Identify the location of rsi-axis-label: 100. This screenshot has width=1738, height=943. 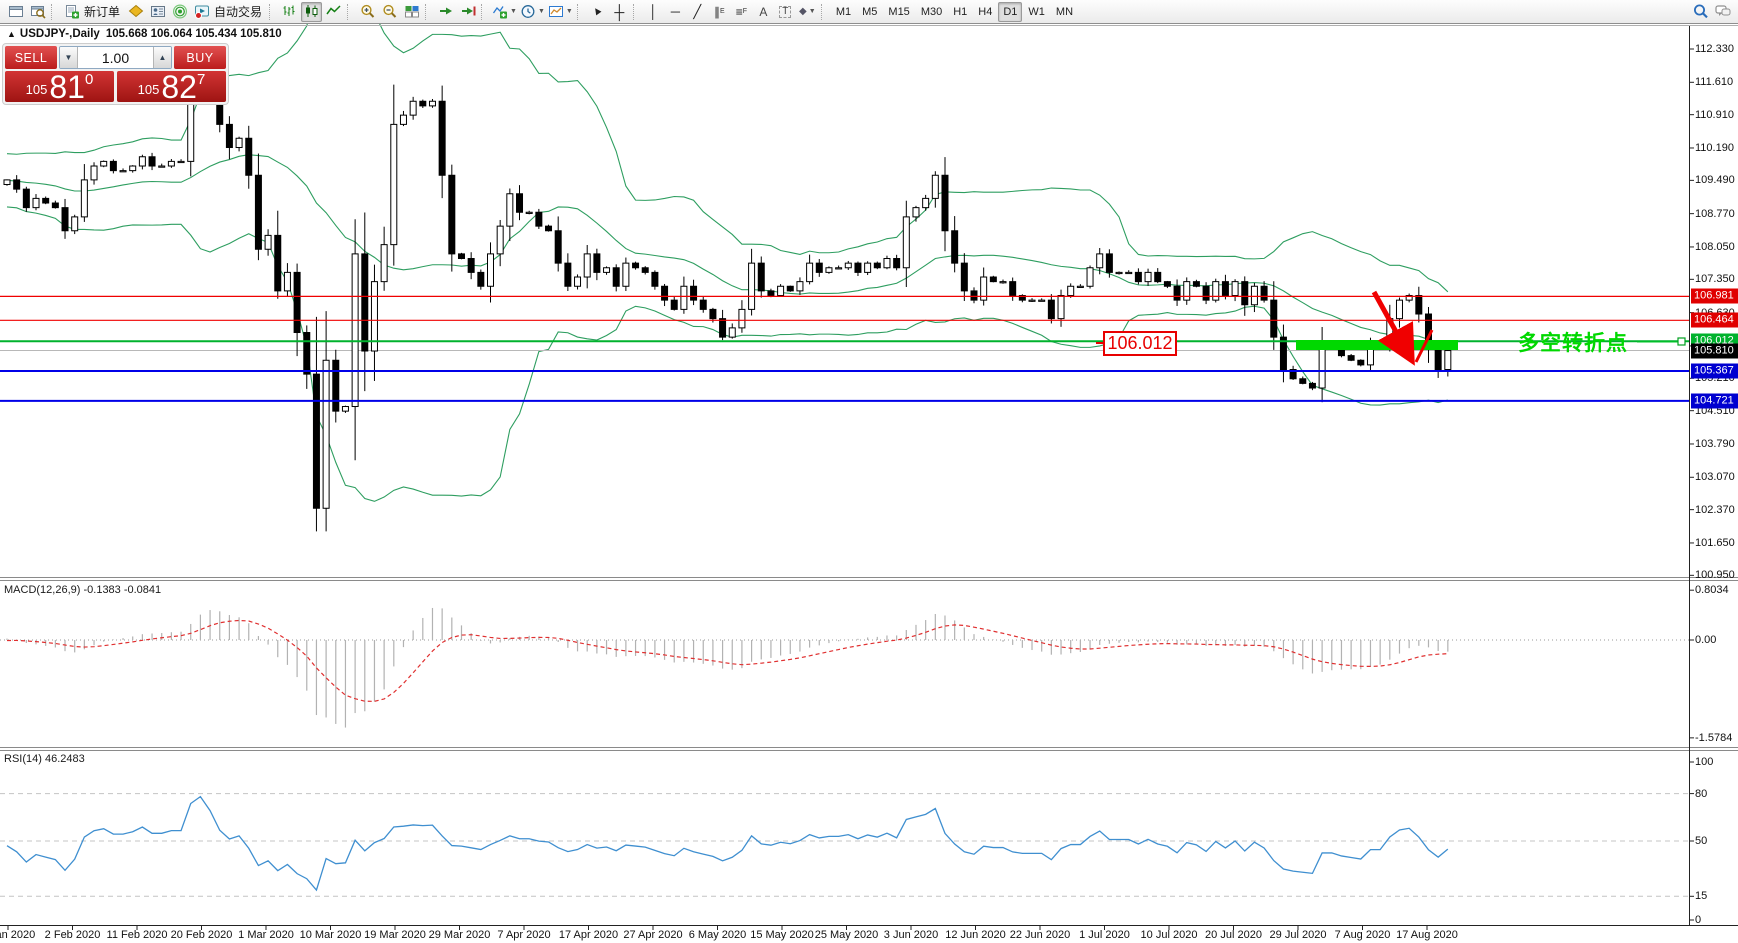
(1704, 762).